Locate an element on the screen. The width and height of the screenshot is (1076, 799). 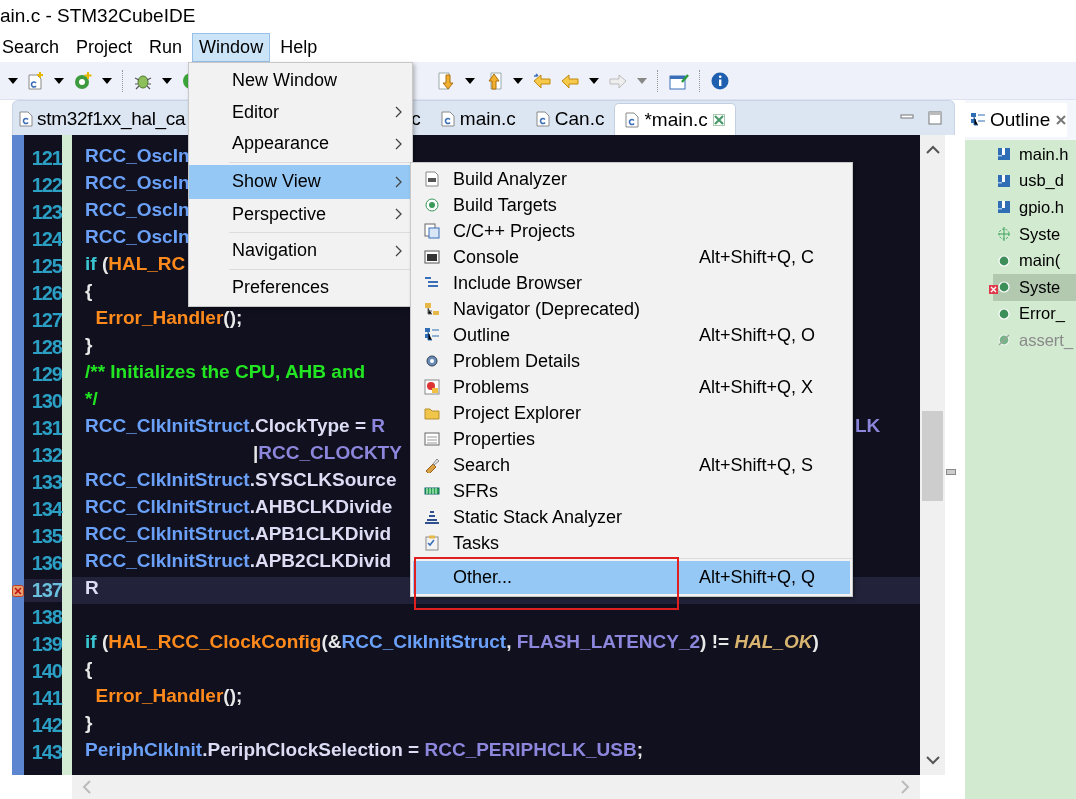
outline-item: Error_ is located at coordinates (1034, 314).